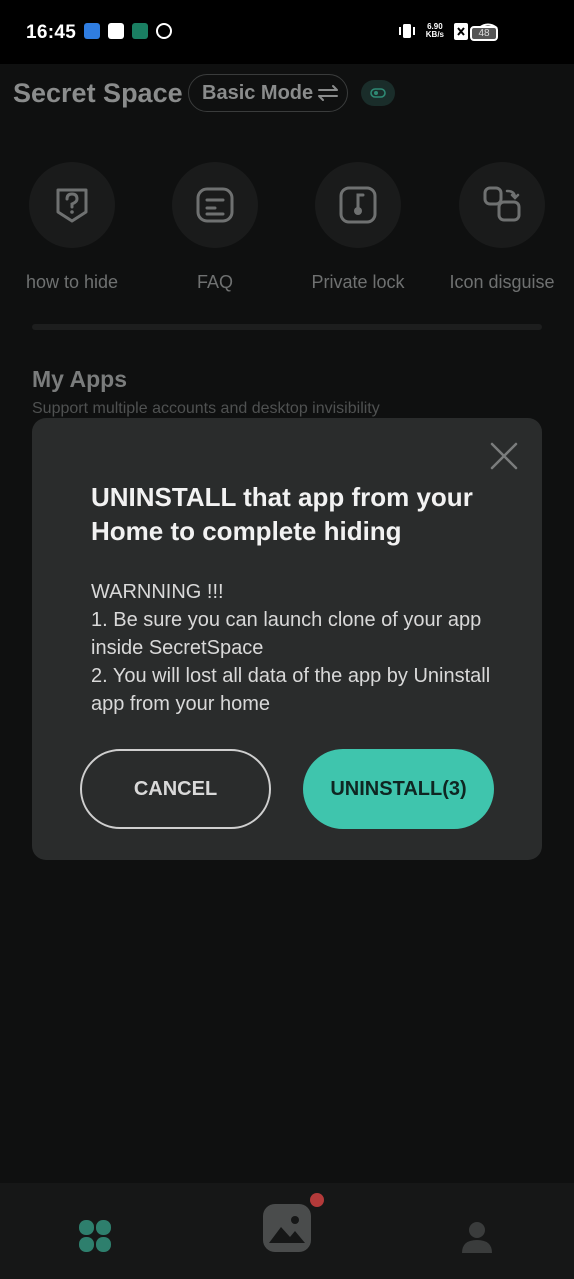  Describe the element at coordinates (287, 327) in the screenshot. I see `divider` at that location.